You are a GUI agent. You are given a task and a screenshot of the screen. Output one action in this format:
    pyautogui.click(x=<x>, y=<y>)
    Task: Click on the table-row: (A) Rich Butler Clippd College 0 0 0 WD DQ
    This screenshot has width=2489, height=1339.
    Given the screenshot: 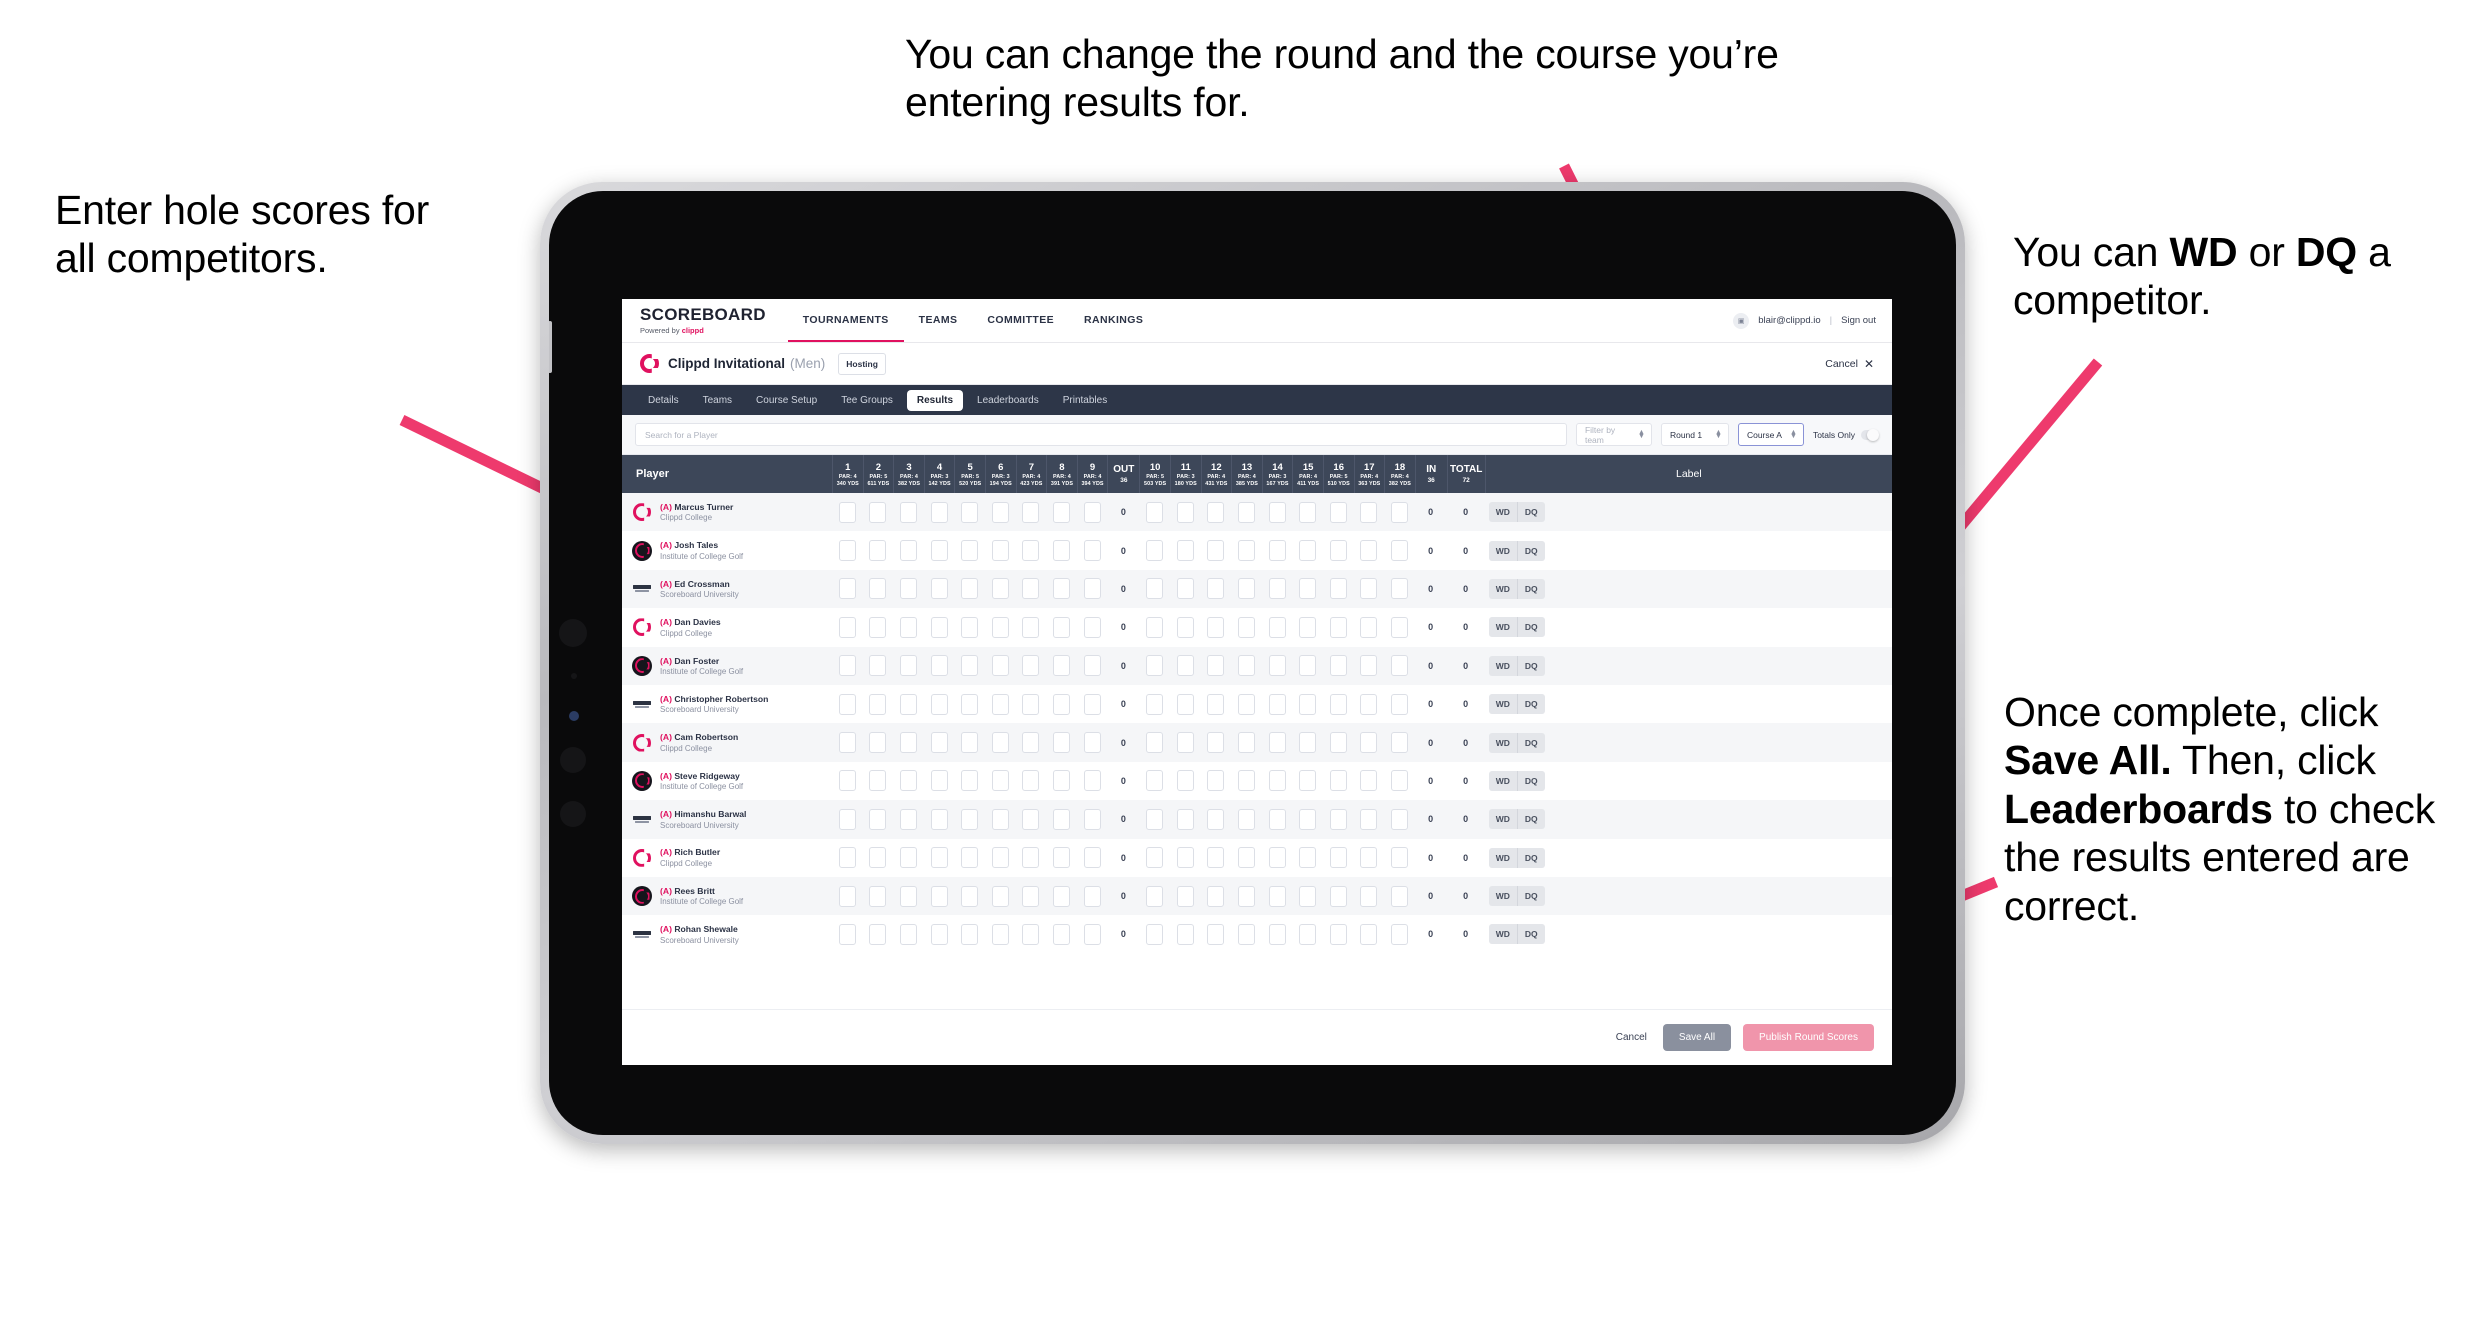 What is the action you would take?
    pyautogui.click(x=1257, y=857)
    